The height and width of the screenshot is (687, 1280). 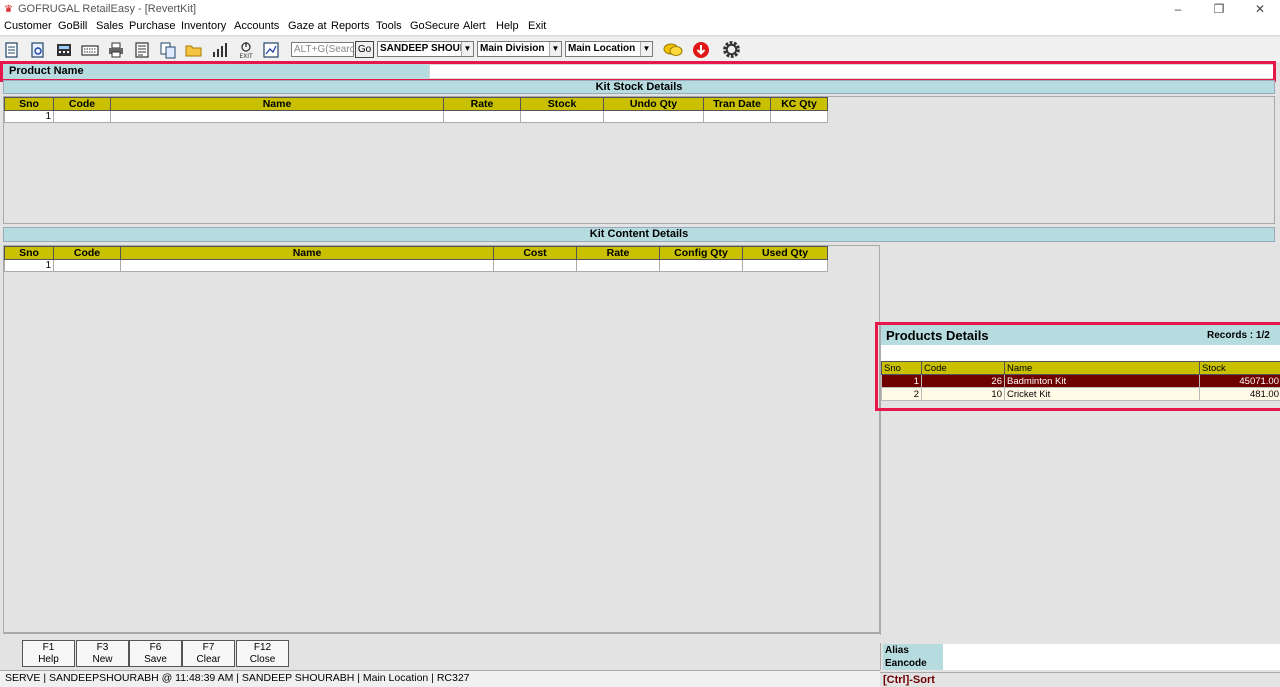 I want to click on highlight-frame-products-details, so click(x=1077, y=366).